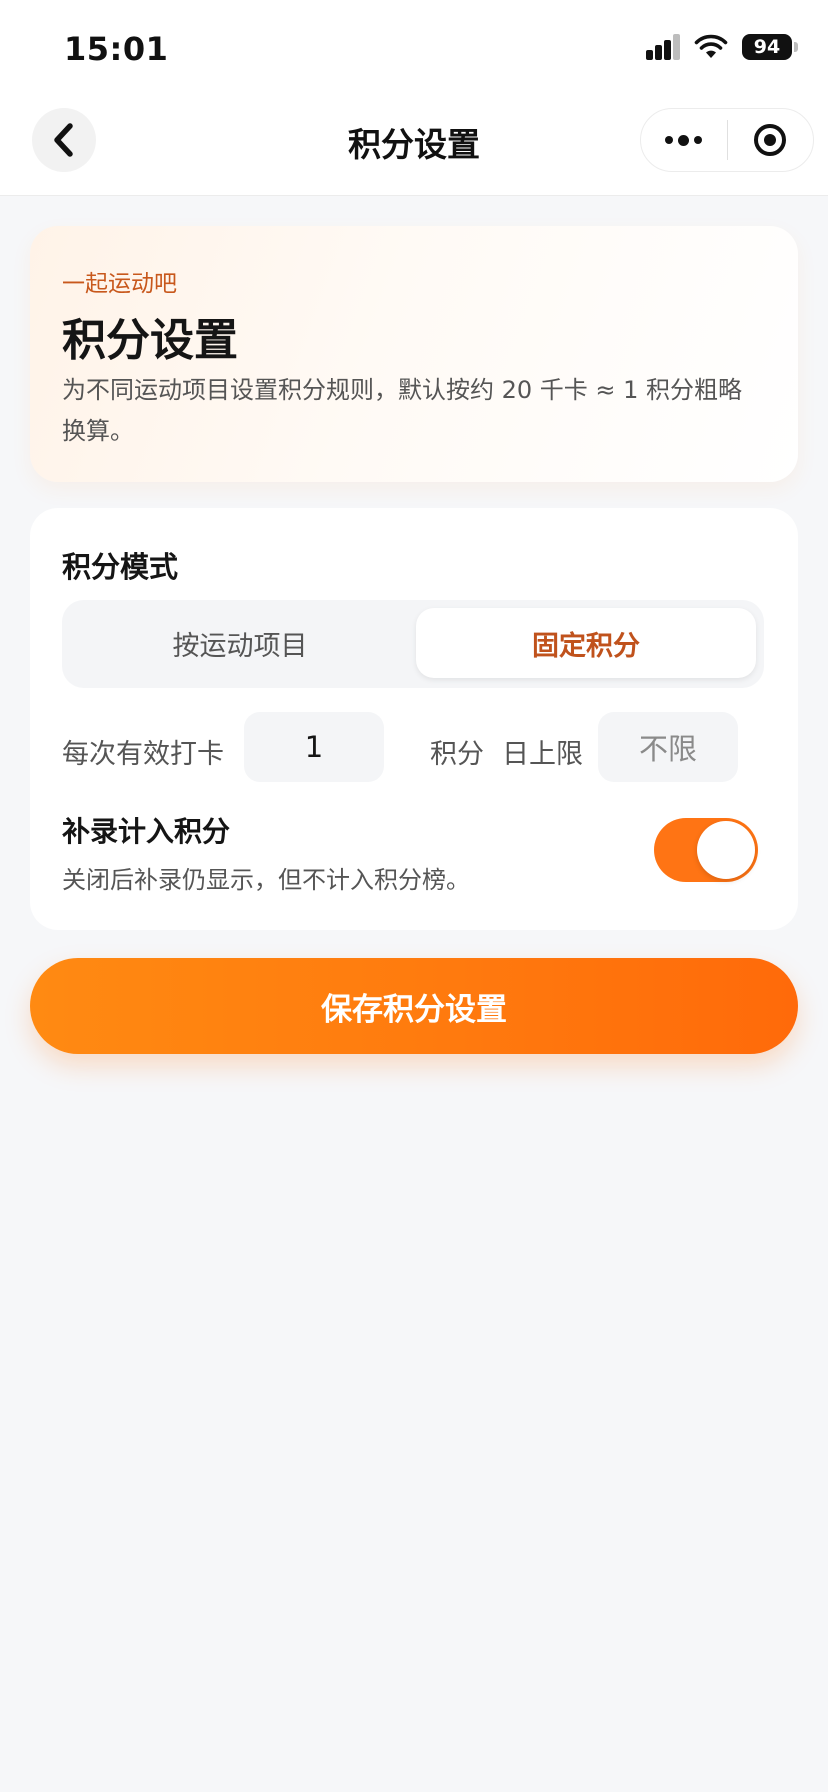 The height and width of the screenshot is (1792, 828). Describe the element at coordinates (413, 747) in the screenshot. I see `points-row: 每次有效打卡 1 积分 日上限 不限` at that location.